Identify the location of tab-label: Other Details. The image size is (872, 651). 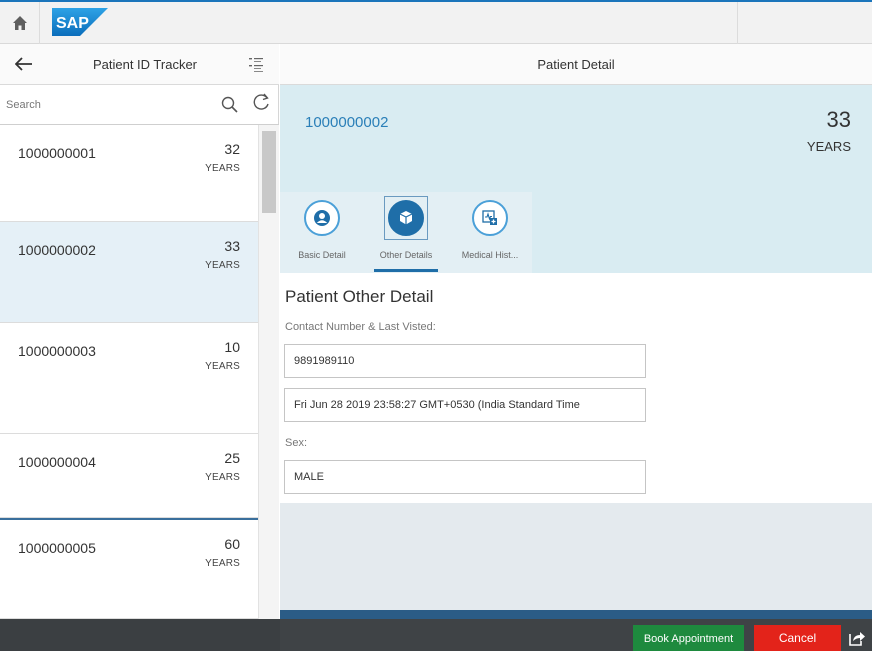
(406, 255).